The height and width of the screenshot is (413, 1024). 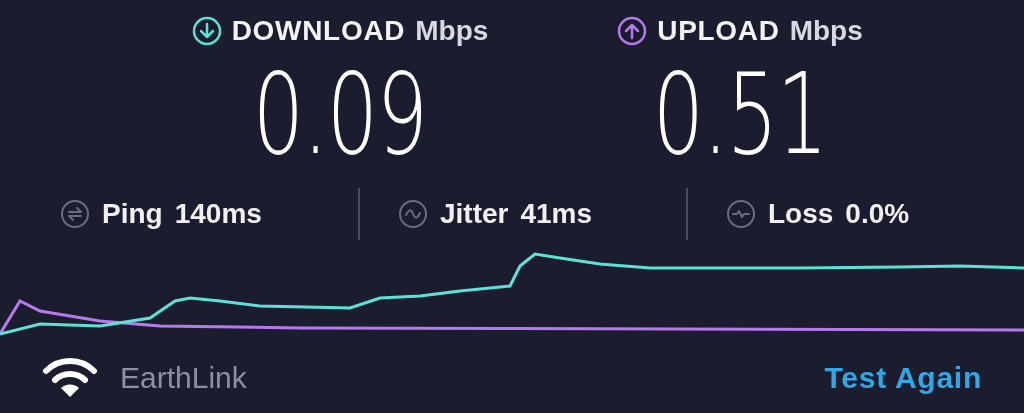 What do you see at coordinates (318, 31) in the screenshot?
I see `speed-label: DOWNLOAD` at bounding box center [318, 31].